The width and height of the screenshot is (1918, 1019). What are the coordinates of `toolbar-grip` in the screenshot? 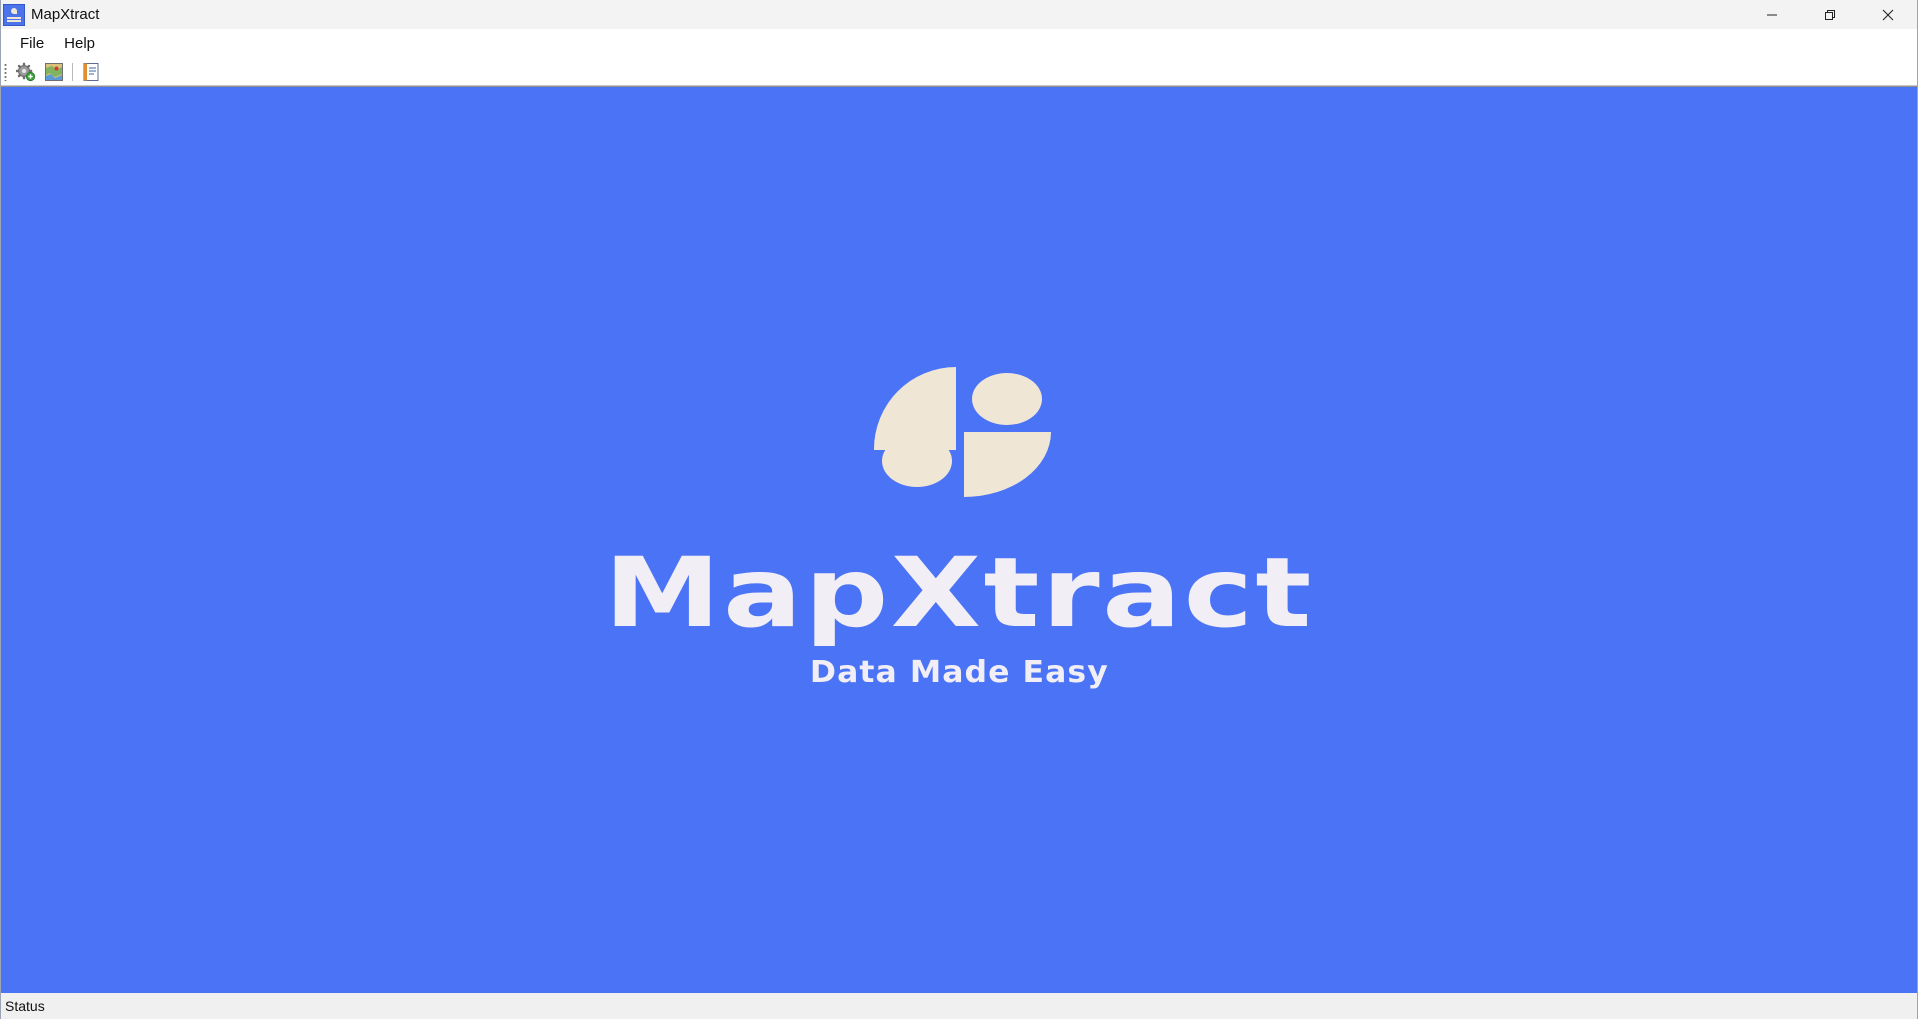 It's located at (5, 71).